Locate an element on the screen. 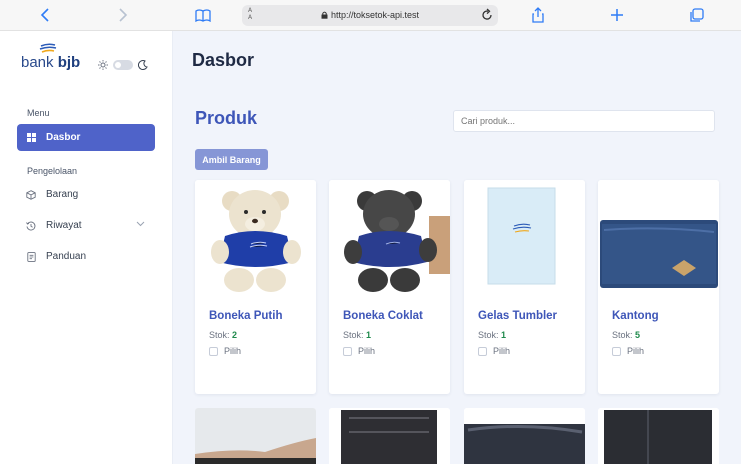 The width and height of the screenshot is (741, 464). ambil-barang-button: Ambil Barang is located at coordinates (231, 159).